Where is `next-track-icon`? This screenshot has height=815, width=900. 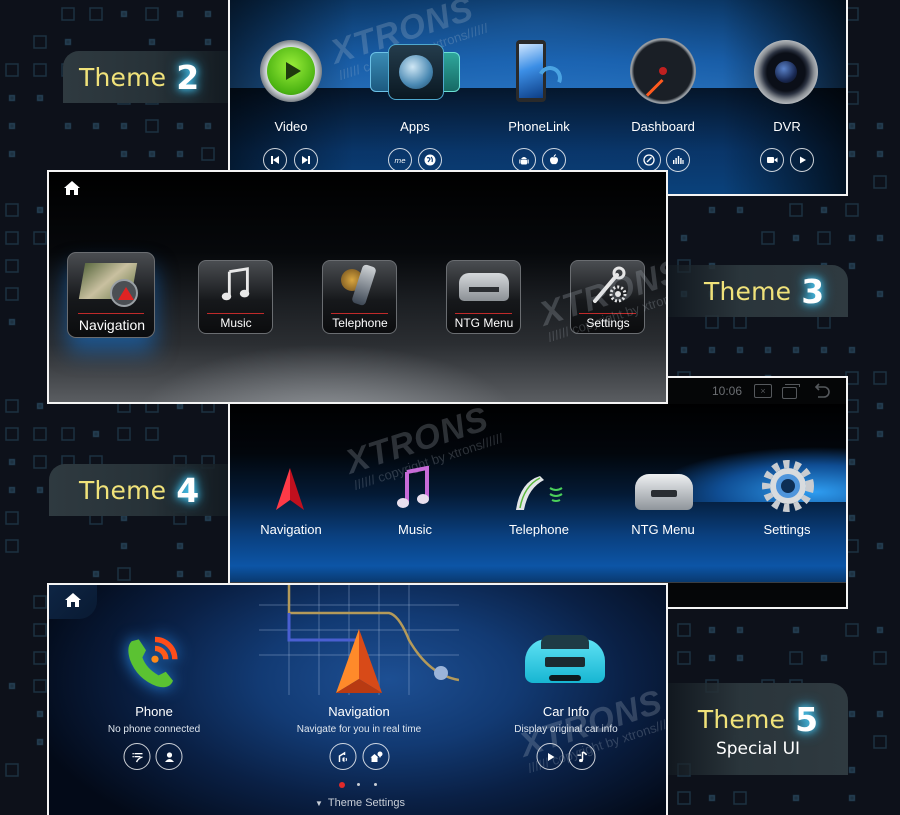 next-track-icon is located at coordinates (306, 160).